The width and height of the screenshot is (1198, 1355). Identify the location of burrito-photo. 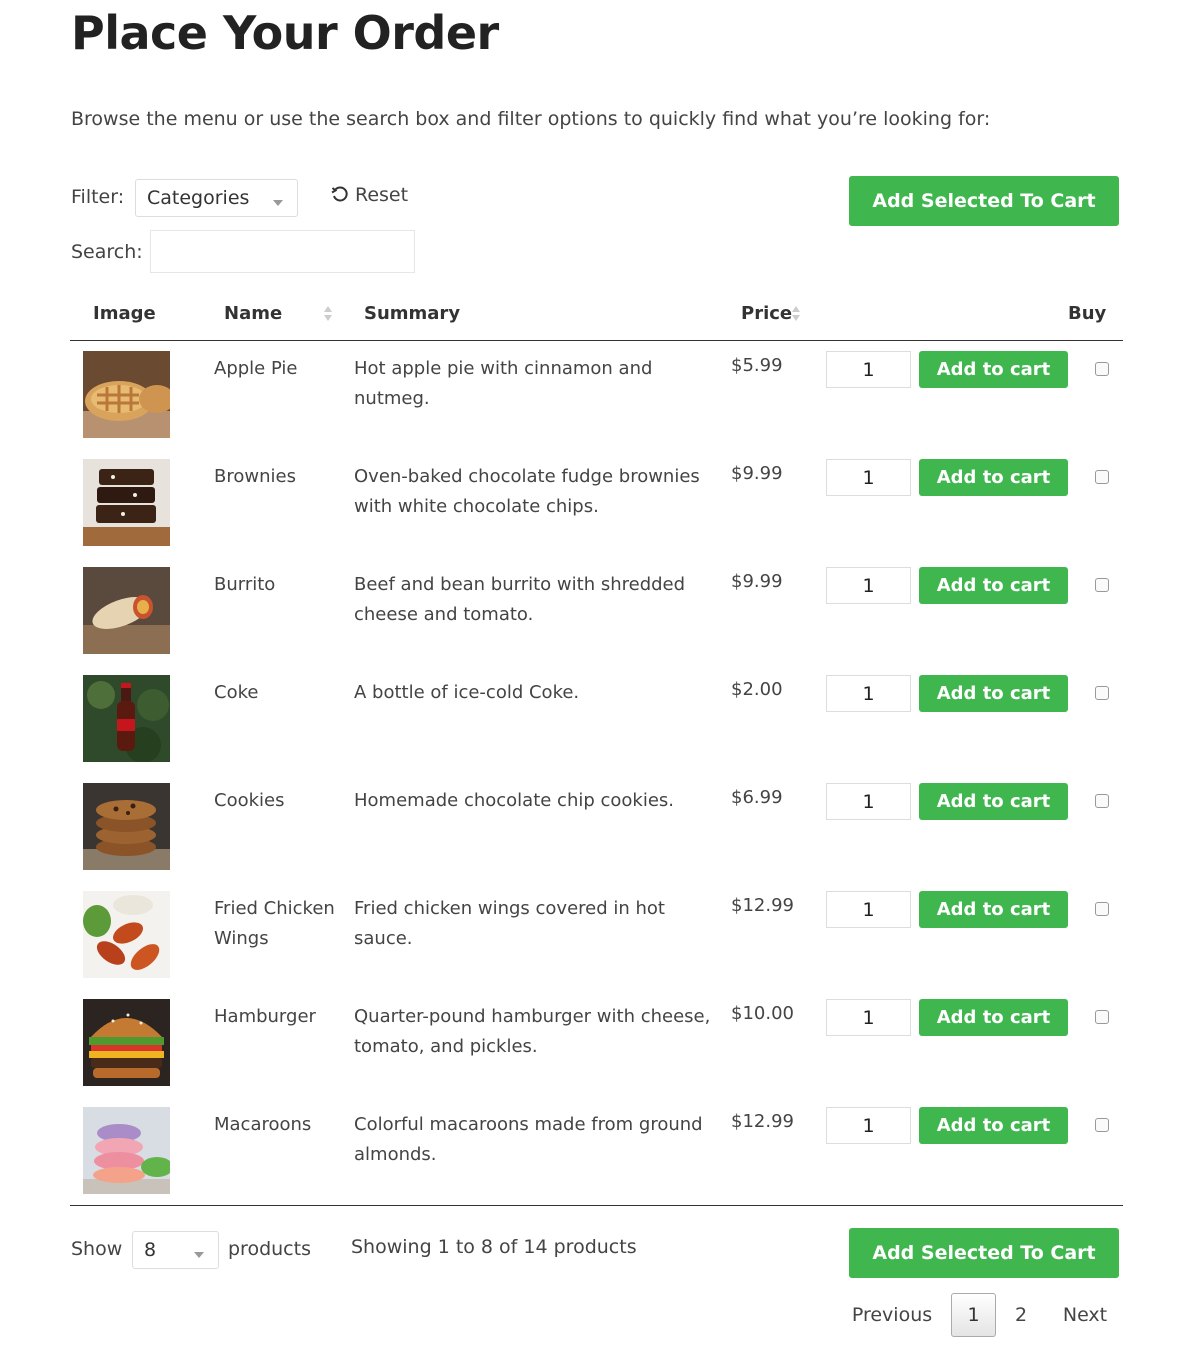
(126, 610).